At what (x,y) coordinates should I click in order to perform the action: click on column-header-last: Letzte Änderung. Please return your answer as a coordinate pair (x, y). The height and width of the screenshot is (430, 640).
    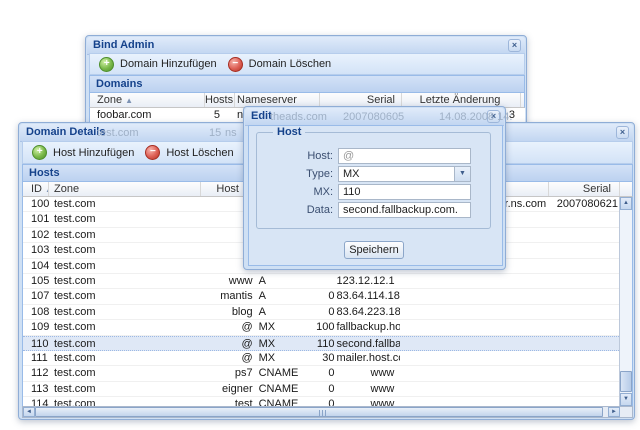
    Looking at the image, I should click on (461, 100).